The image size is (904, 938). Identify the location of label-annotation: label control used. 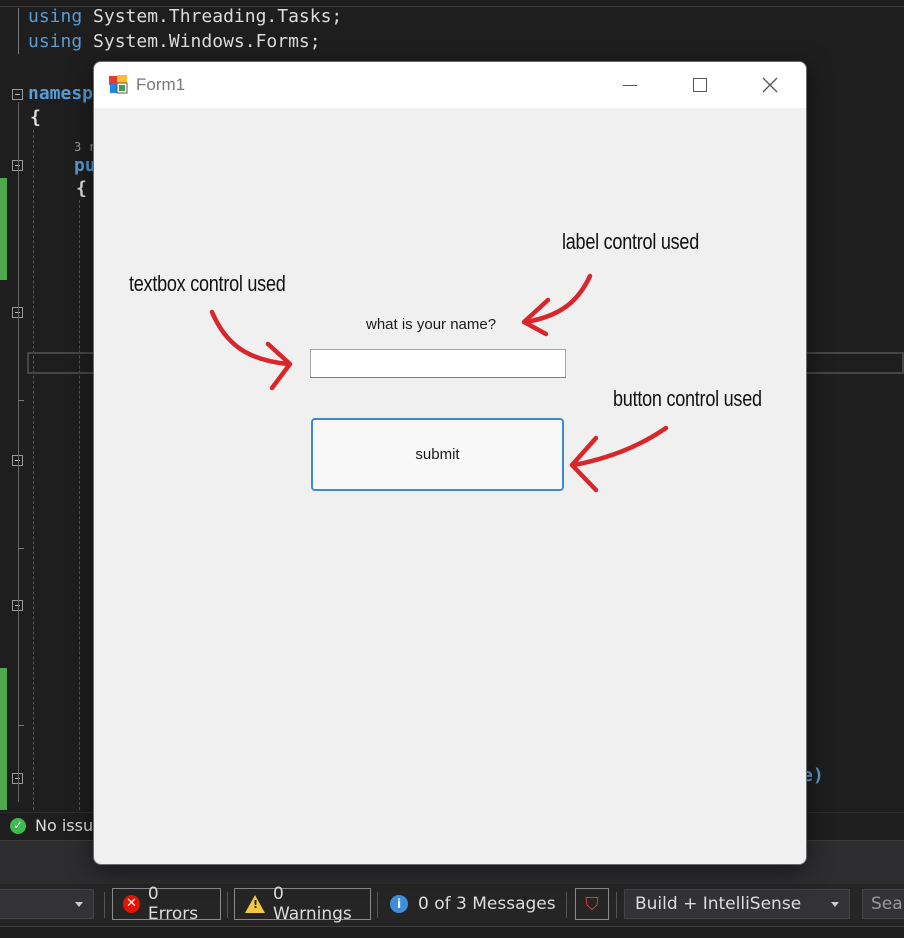
(630, 241).